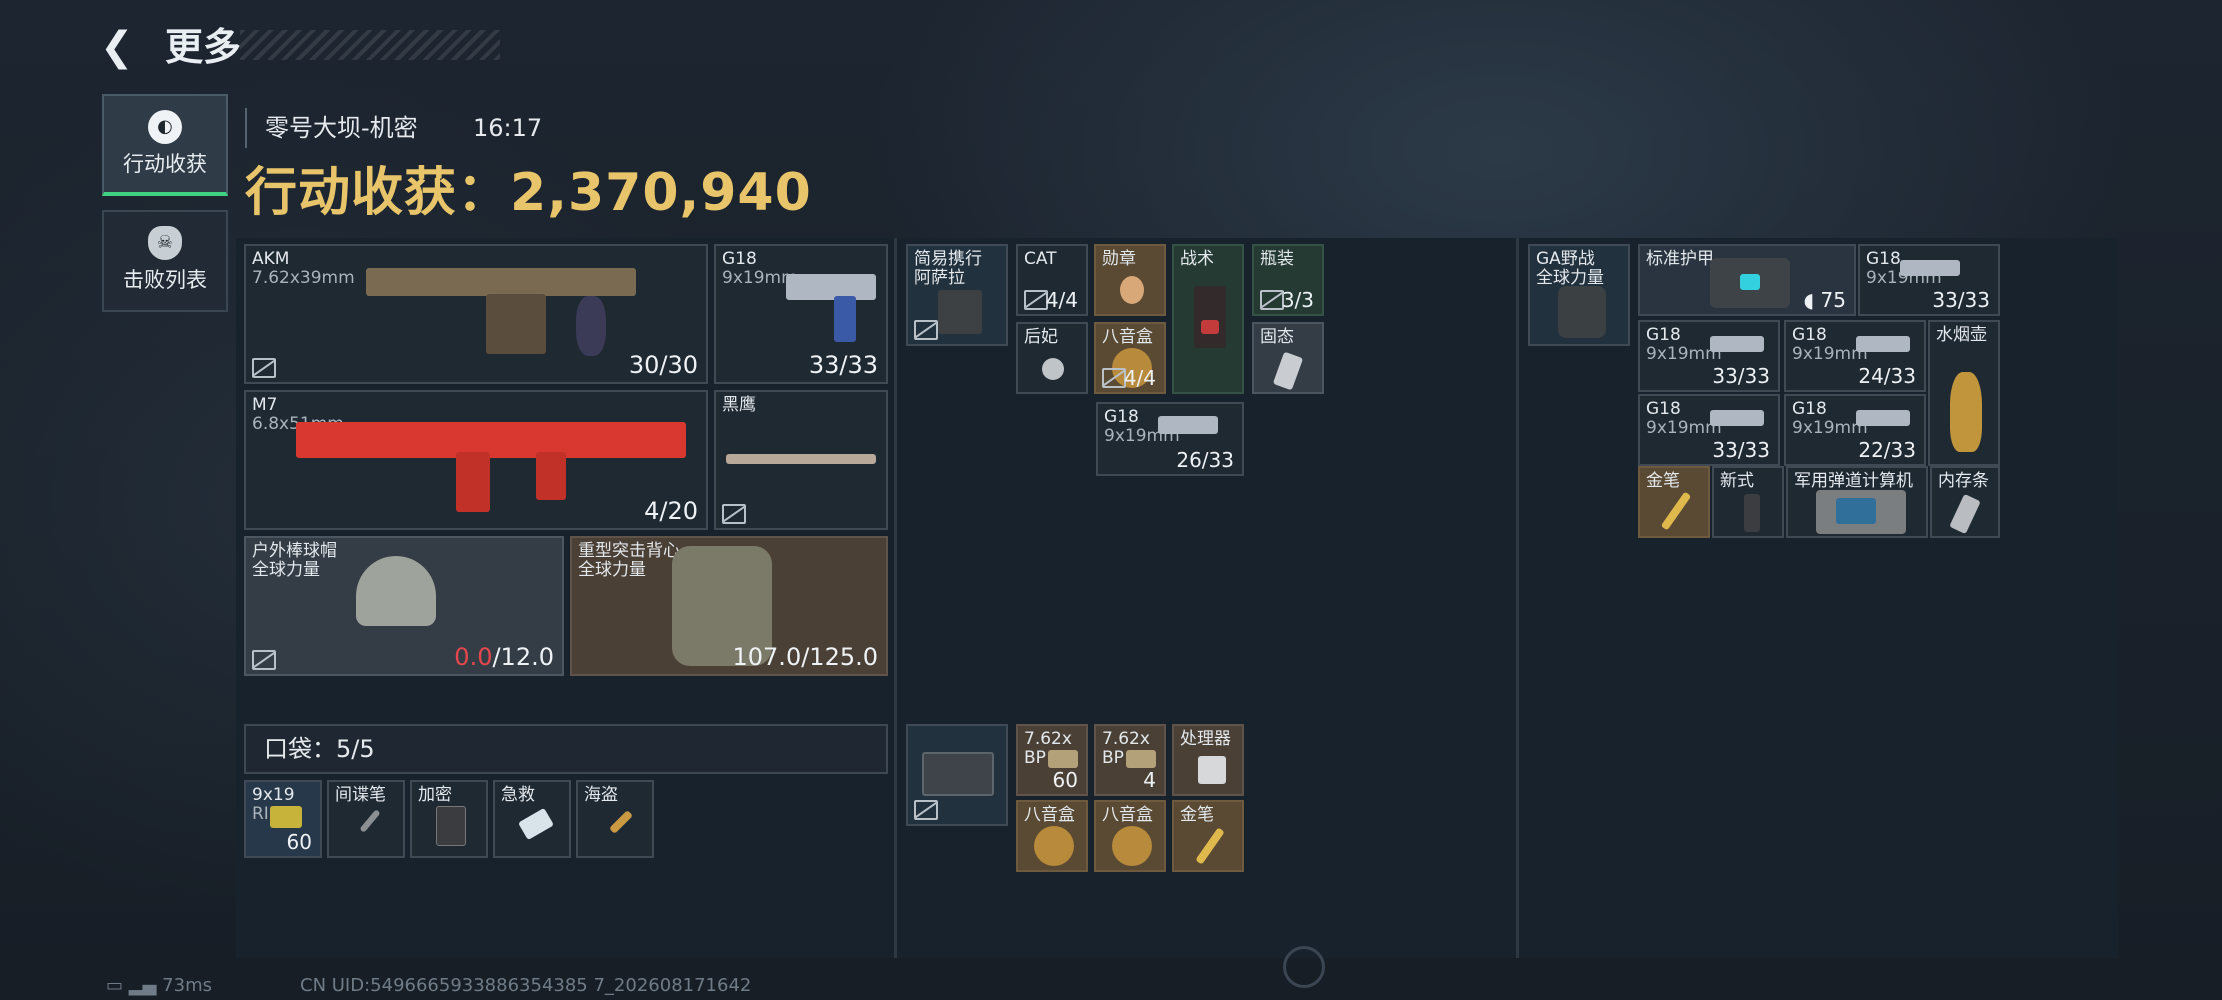 This screenshot has height=1000, width=2222. What do you see at coordinates (1113, 758) in the screenshot?
I see `item-sub: BP` at bounding box center [1113, 758].